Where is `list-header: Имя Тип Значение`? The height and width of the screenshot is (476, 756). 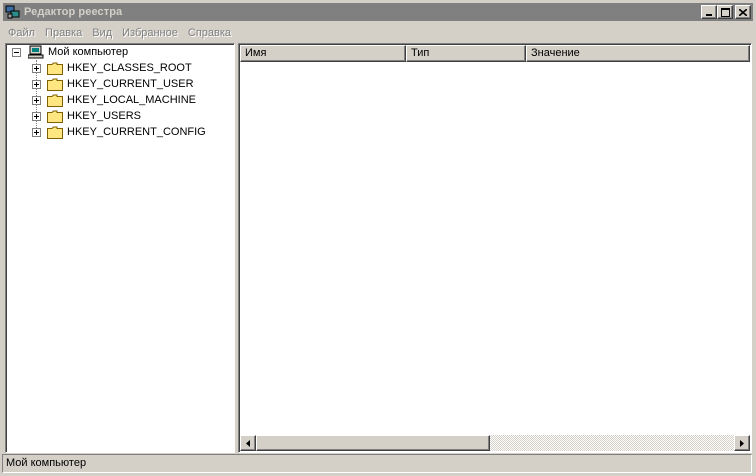
list-header: Имя Тип Значение is located at coordinates (495, 53).